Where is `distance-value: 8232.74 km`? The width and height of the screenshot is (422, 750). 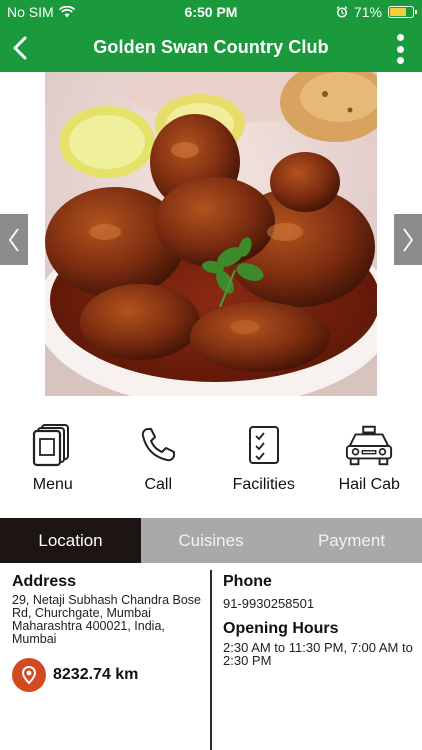
distance-value: 8232.74 km is located at coordinates (96, 674).